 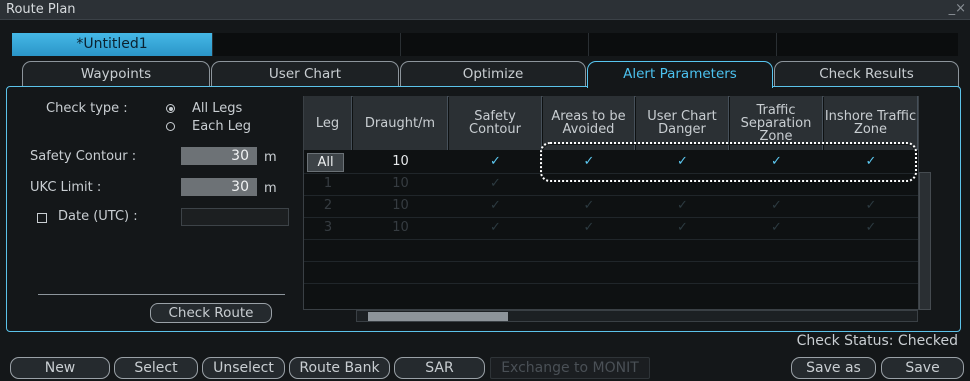 What do you see at coordinates (833, 368) in the screenshot?
I see `save-as-button: Save as` at bounding box center [833, 368].